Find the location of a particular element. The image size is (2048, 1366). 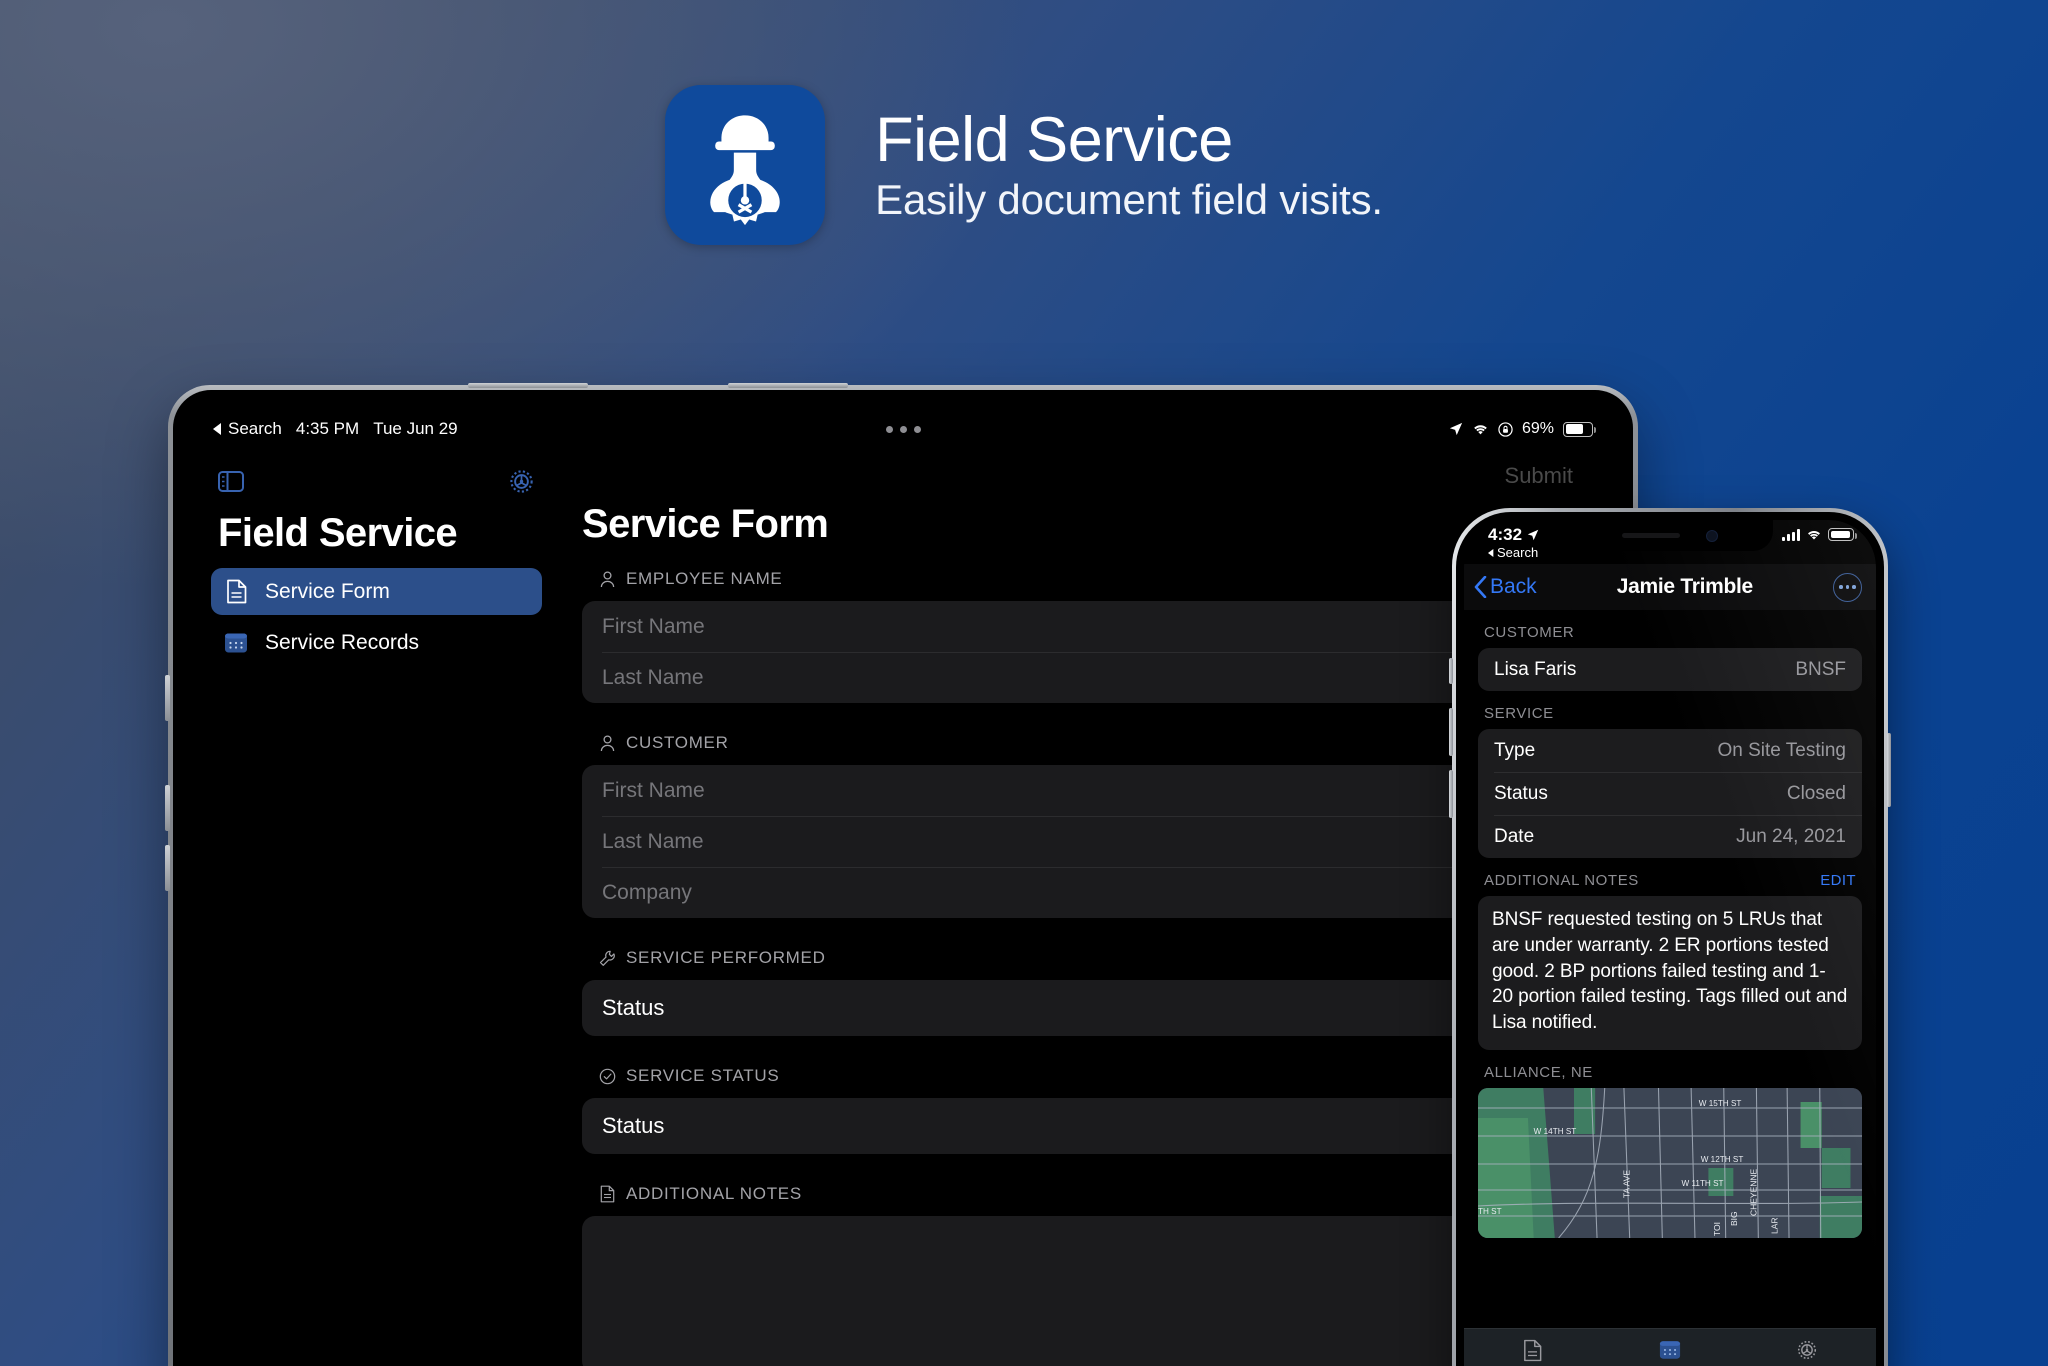

employee-first-name-input: First Name is located at coordinates (1084, 626).